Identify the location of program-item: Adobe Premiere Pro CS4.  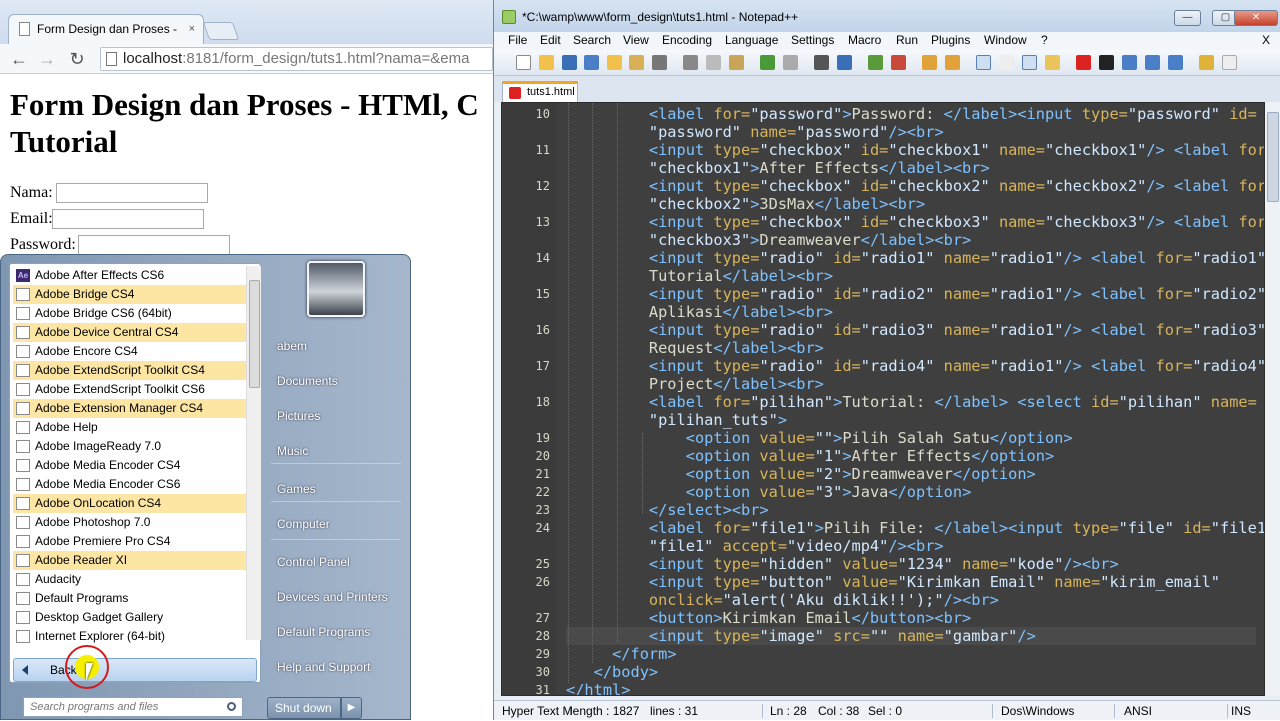
(129, 541).